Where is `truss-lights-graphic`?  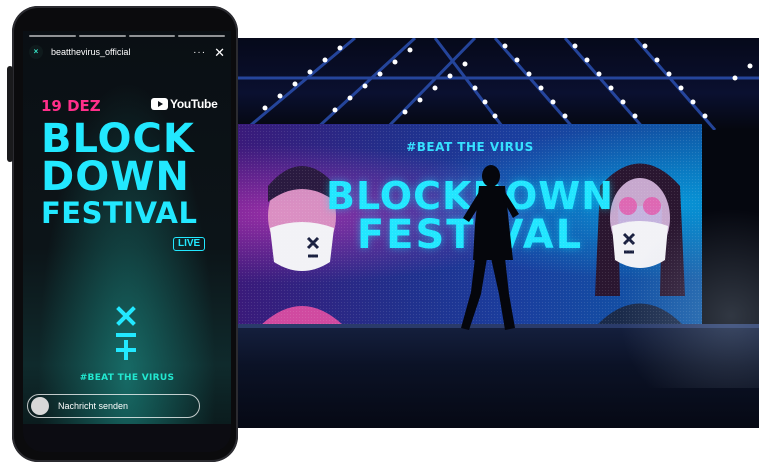 truss-lights-graphic is located at coordinates (482, 84).